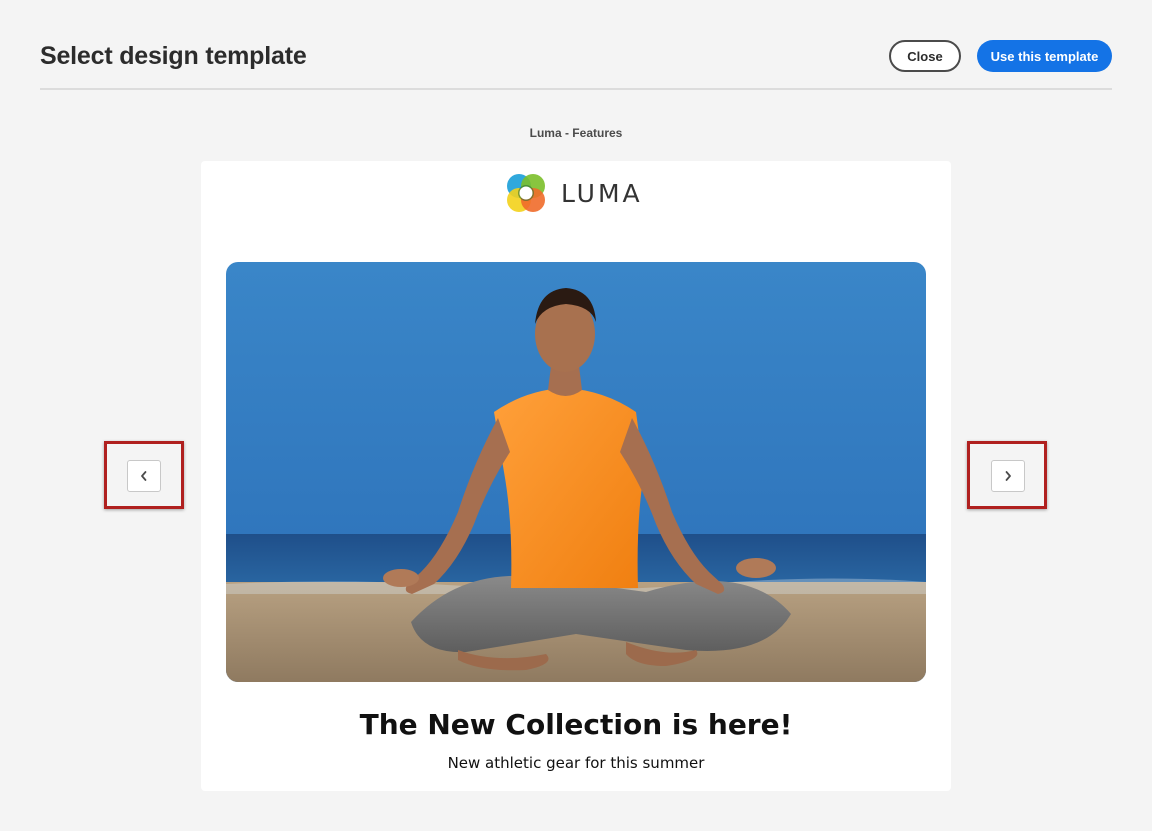 The height and width of the screenshot is (831, 1152). I want to click on promo-headline: The New Collection is here!, so click(576, 724).